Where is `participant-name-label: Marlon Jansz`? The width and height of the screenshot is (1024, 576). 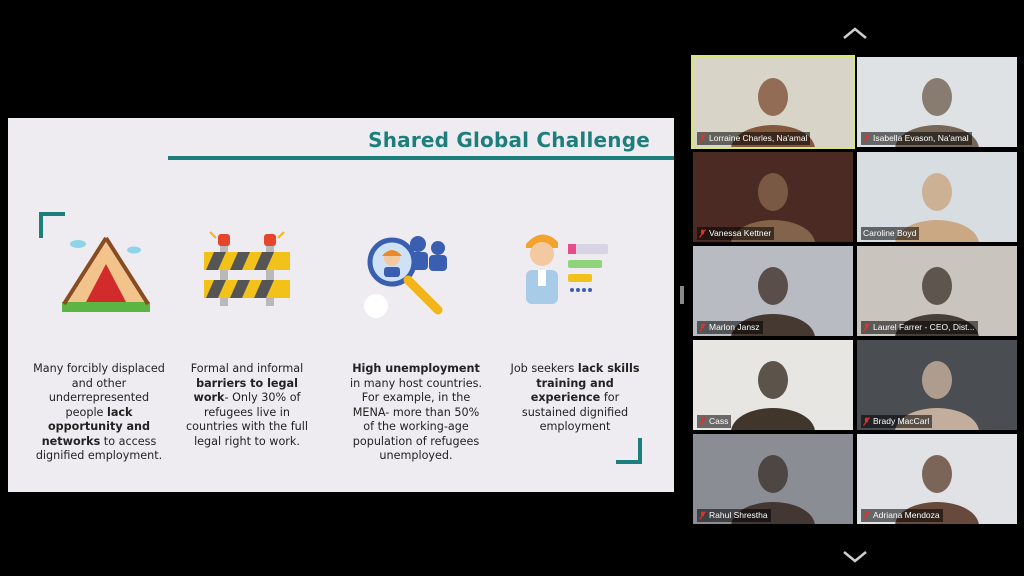 participant-name-label: Marlon Jansz is located at coordinates (730, 327).